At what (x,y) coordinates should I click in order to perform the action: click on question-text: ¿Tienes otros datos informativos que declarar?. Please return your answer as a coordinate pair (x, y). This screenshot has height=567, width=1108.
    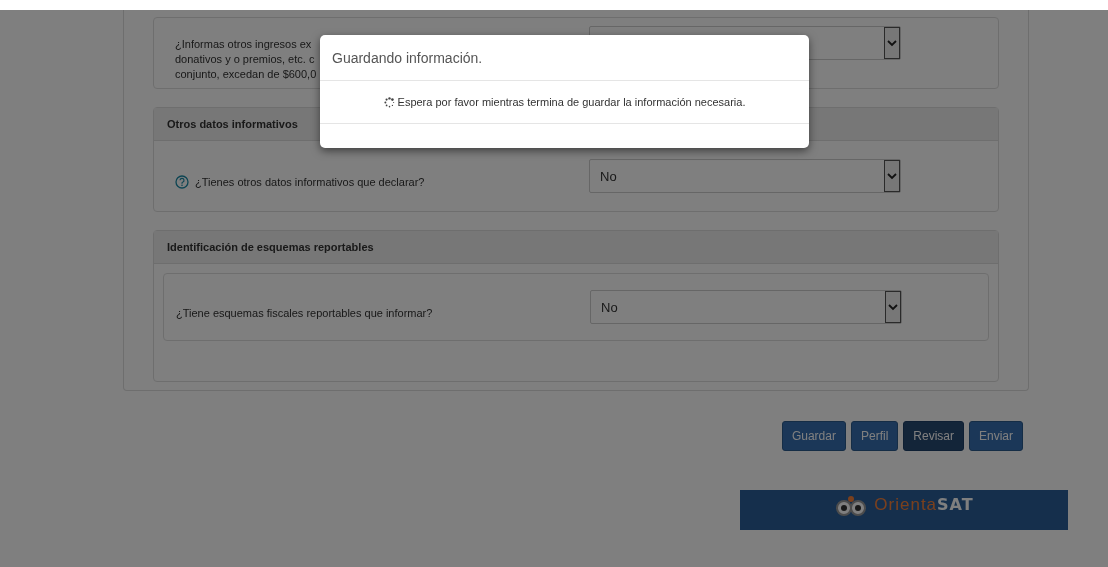
    Looking at the image, I should click on (310, 182).